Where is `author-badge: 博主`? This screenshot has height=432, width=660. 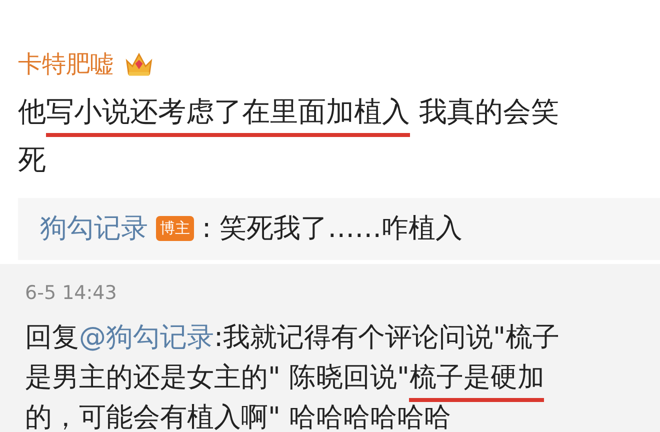
author-badge: 博主 is located at coordinates (175, 228).